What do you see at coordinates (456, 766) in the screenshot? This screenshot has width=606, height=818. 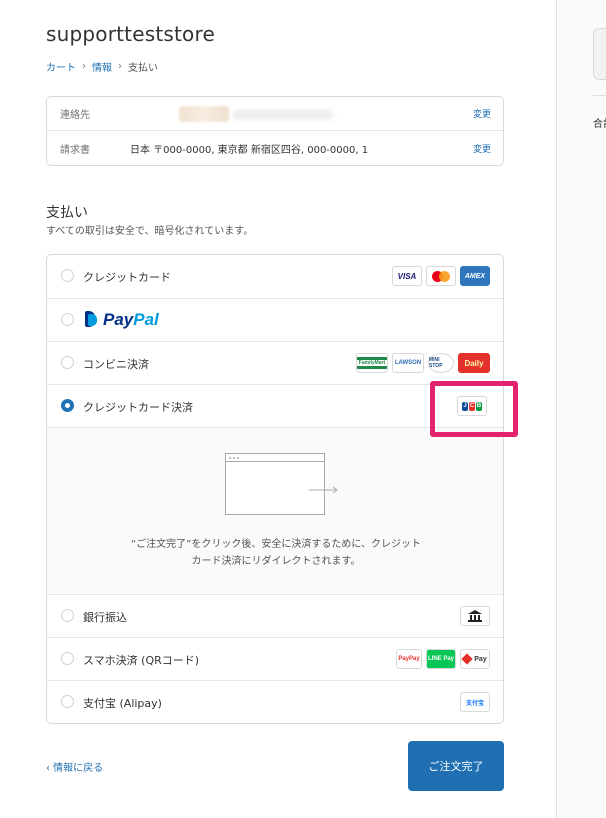 I see `complete-order-button: ご注文完了` at bounding box center [456, 766].